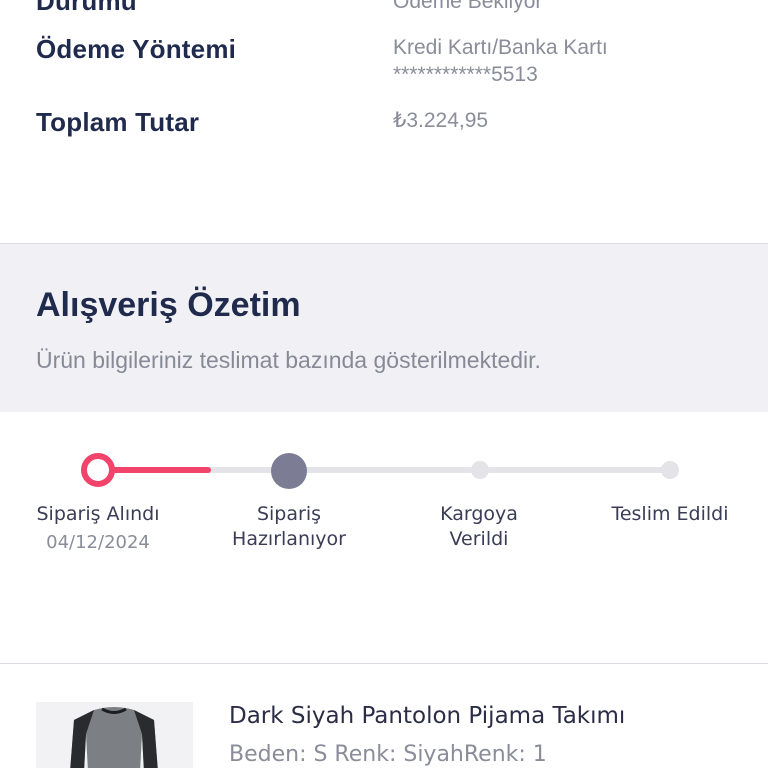 The height and width of the screenshot is (768, 768). Describe the element at coordinates (384, 663) in the screenshot. I see `divider-bottom` at that location.